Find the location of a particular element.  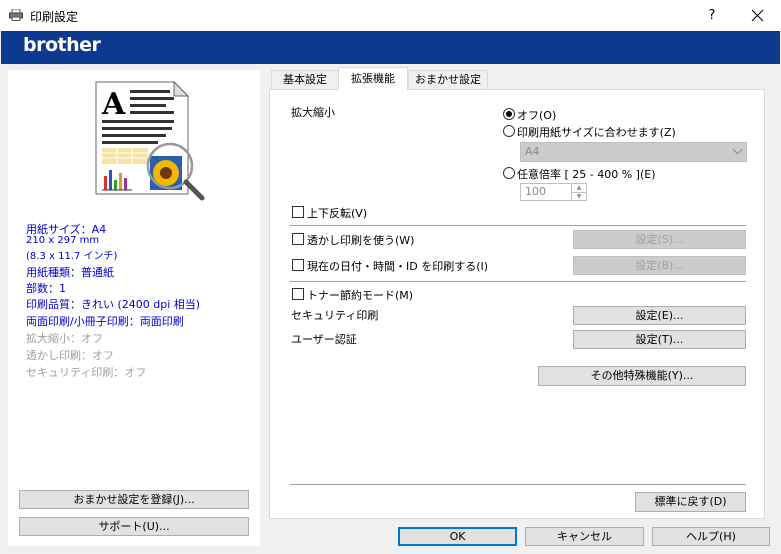

toner-save-checkbox is located at coordinates (298, 294).